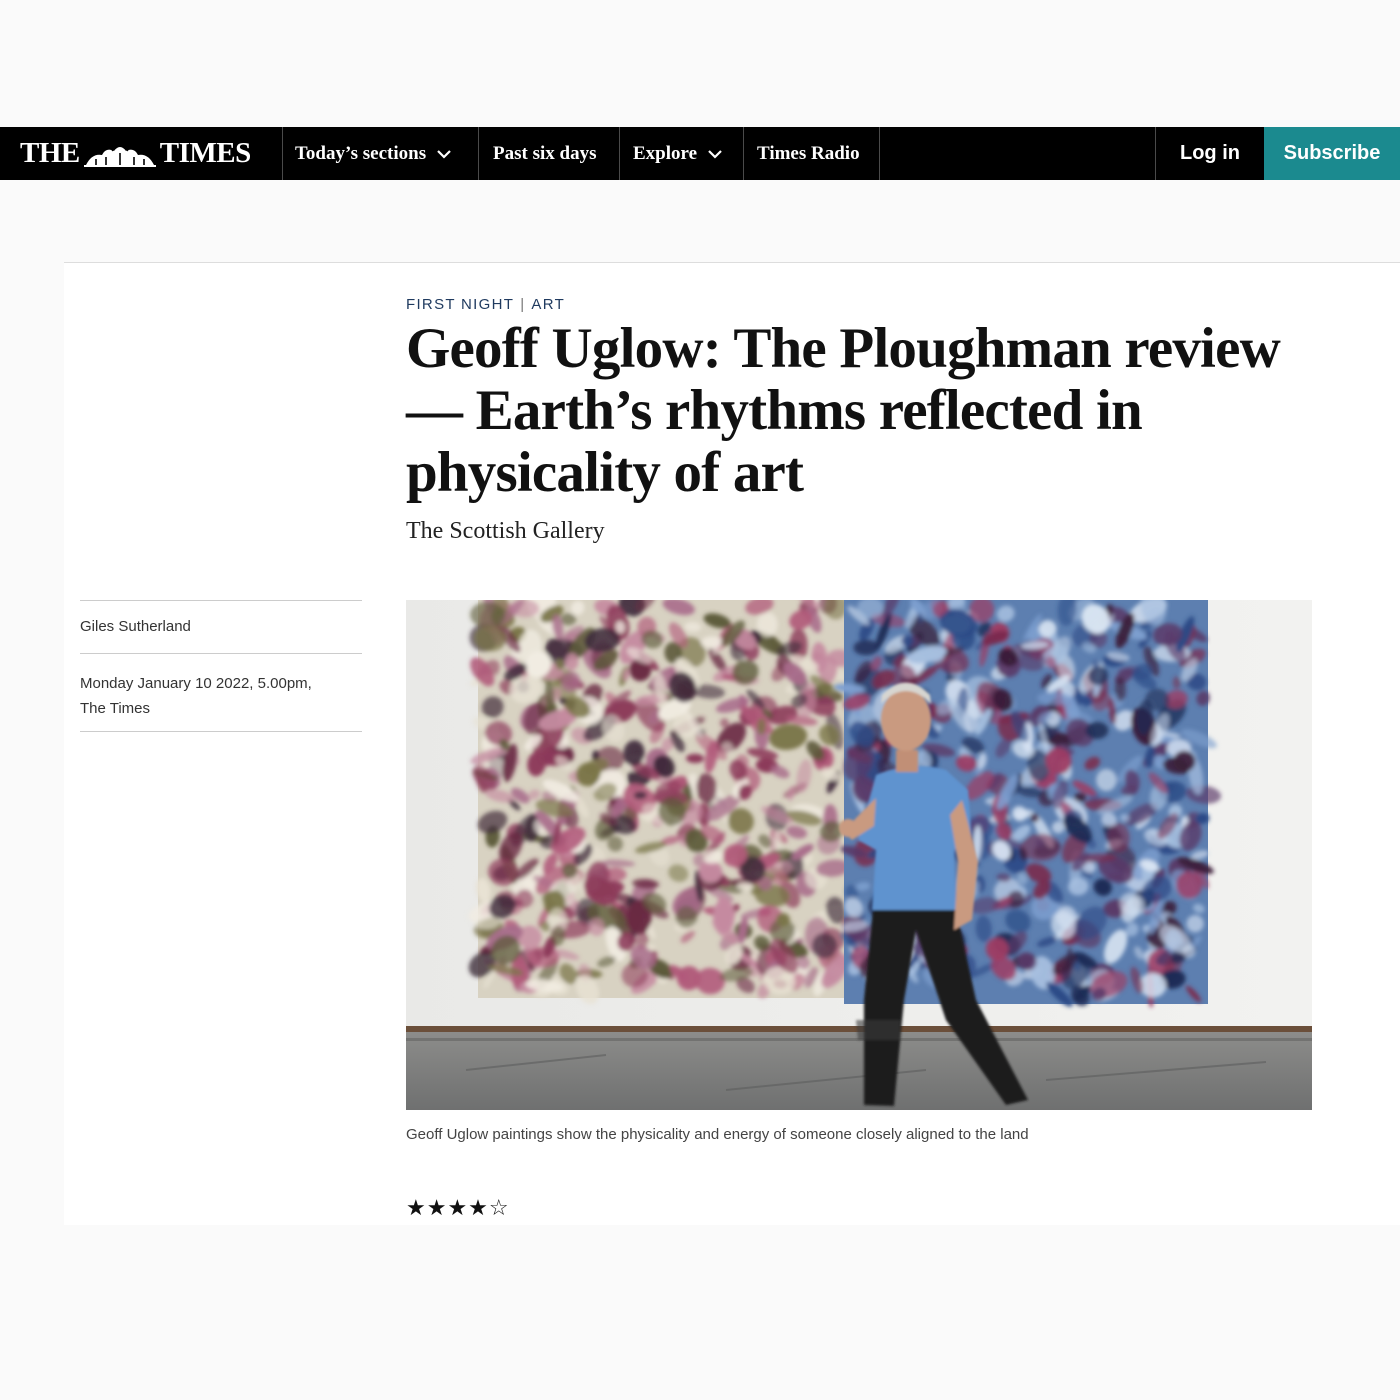 The width and height of the screenshot is (1400, 1400). I want to click on logo-text-times: TIMES, so click(205, 153).